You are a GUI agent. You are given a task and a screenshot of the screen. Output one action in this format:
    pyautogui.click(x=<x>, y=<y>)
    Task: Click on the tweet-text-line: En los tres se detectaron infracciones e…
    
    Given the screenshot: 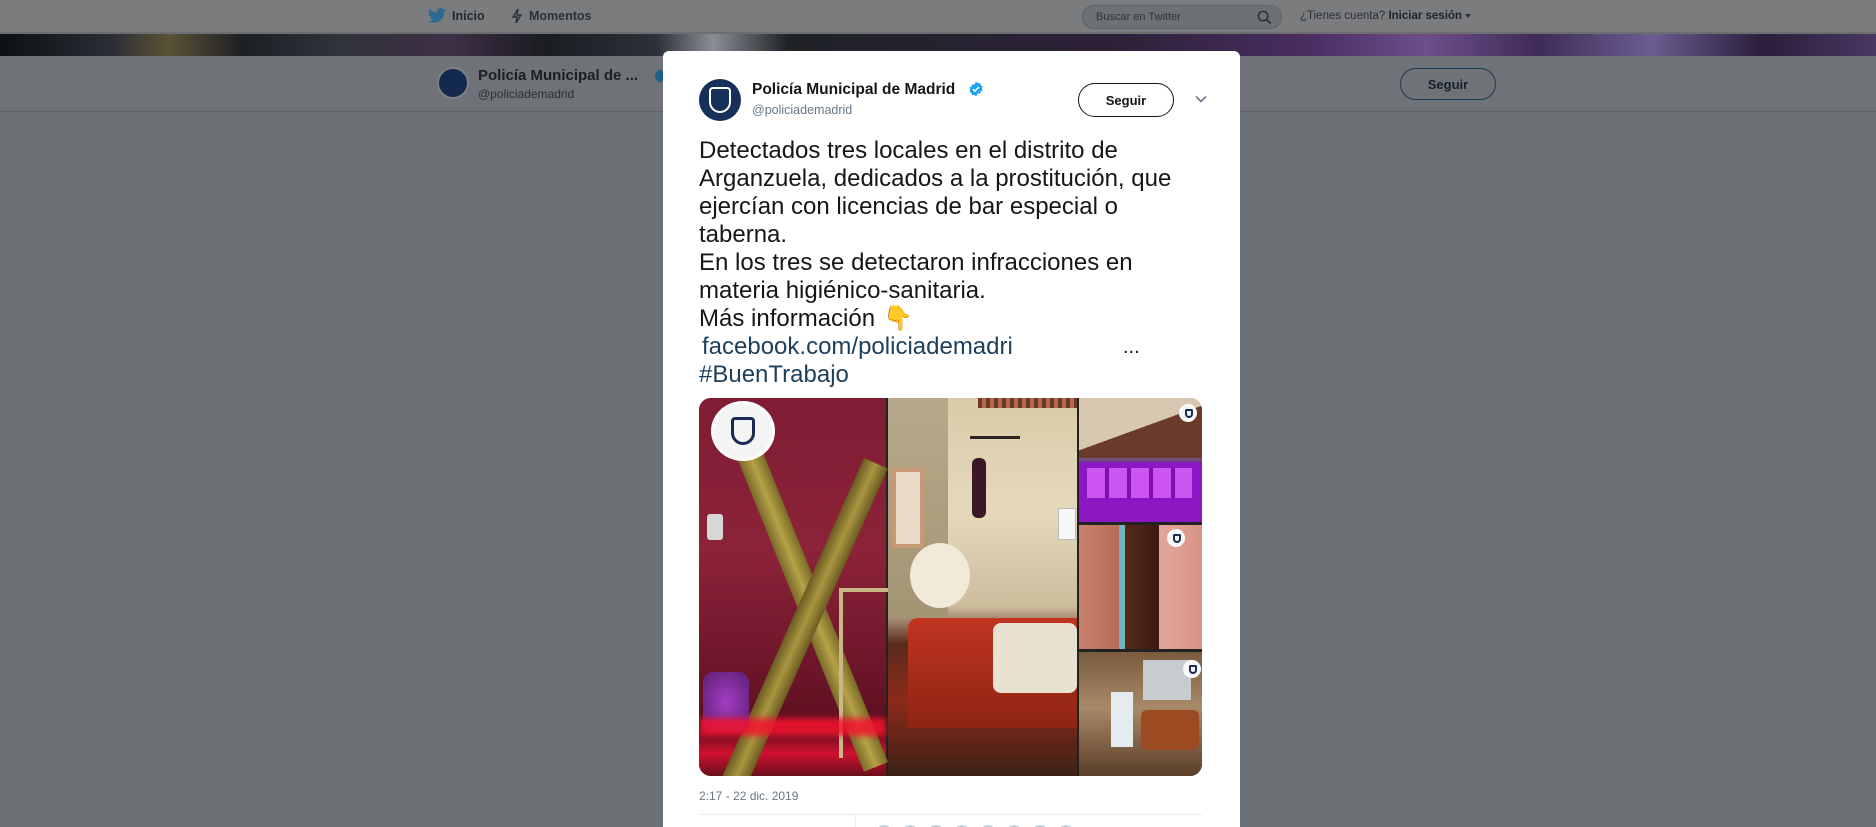 What is the action you would take?
    pyautogui.click(x=916, y=262)
    